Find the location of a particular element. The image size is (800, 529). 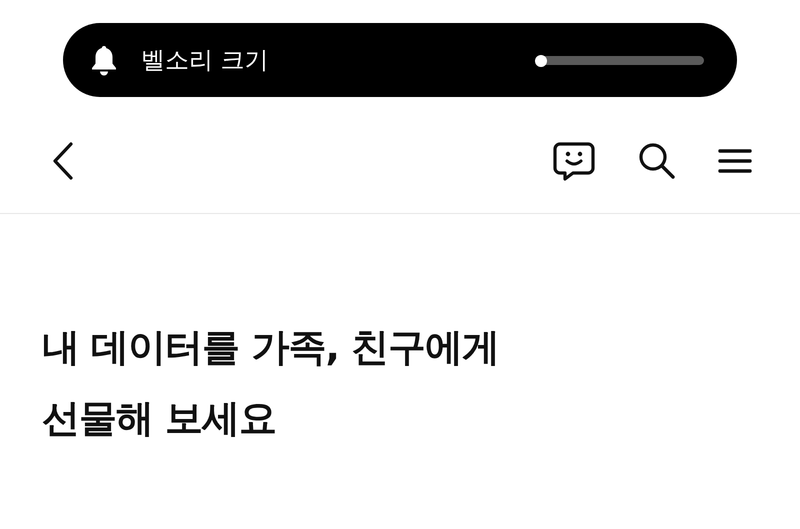

headline: 내 데이터를 가족, 친구에게 is located at coordinates (271, 347).